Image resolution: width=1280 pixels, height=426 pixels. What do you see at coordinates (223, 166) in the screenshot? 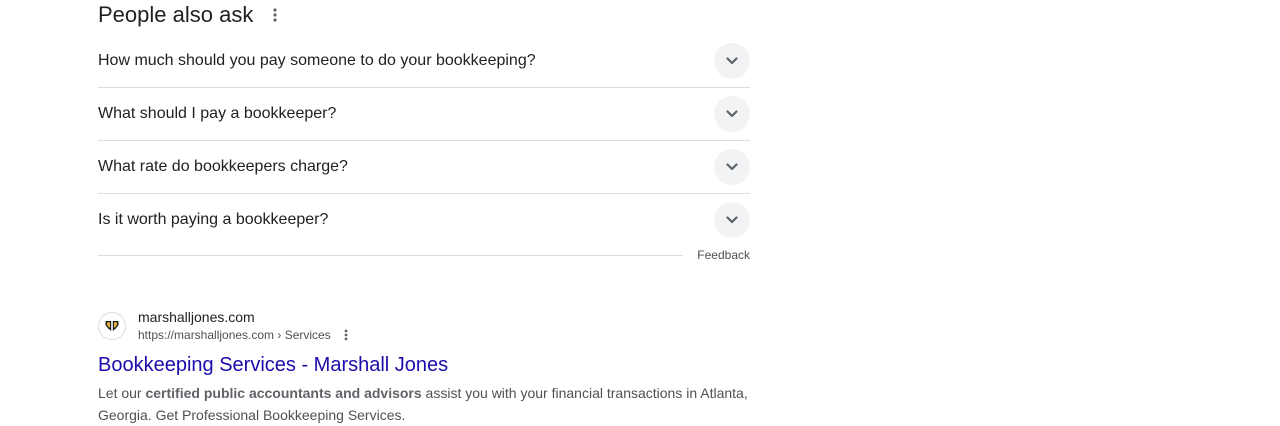
I see `paa-question-text: What rate do bookkeepers charge?` at bounding box center [223, 166].